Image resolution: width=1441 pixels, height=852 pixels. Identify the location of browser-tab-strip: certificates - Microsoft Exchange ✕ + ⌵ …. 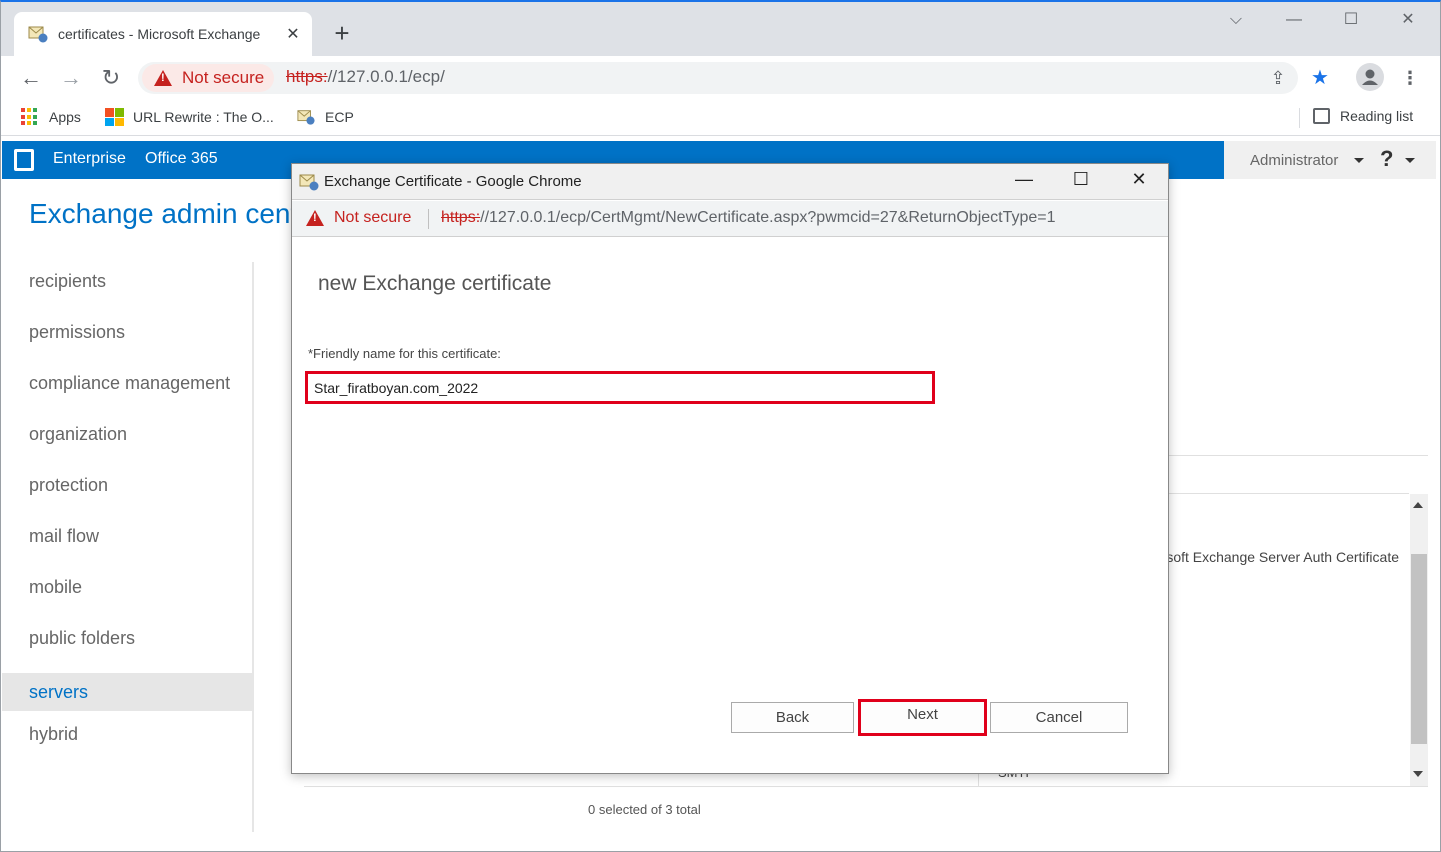
(720, 28).